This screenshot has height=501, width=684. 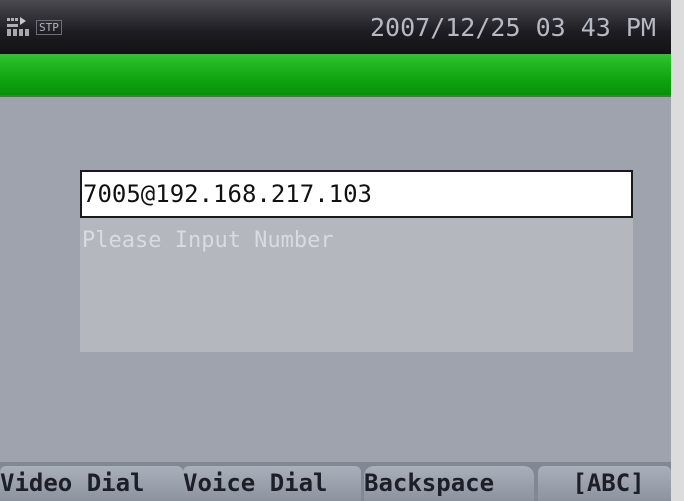 I want to click on input-mode-softkey: [ABC], so click(x=604, y=483).